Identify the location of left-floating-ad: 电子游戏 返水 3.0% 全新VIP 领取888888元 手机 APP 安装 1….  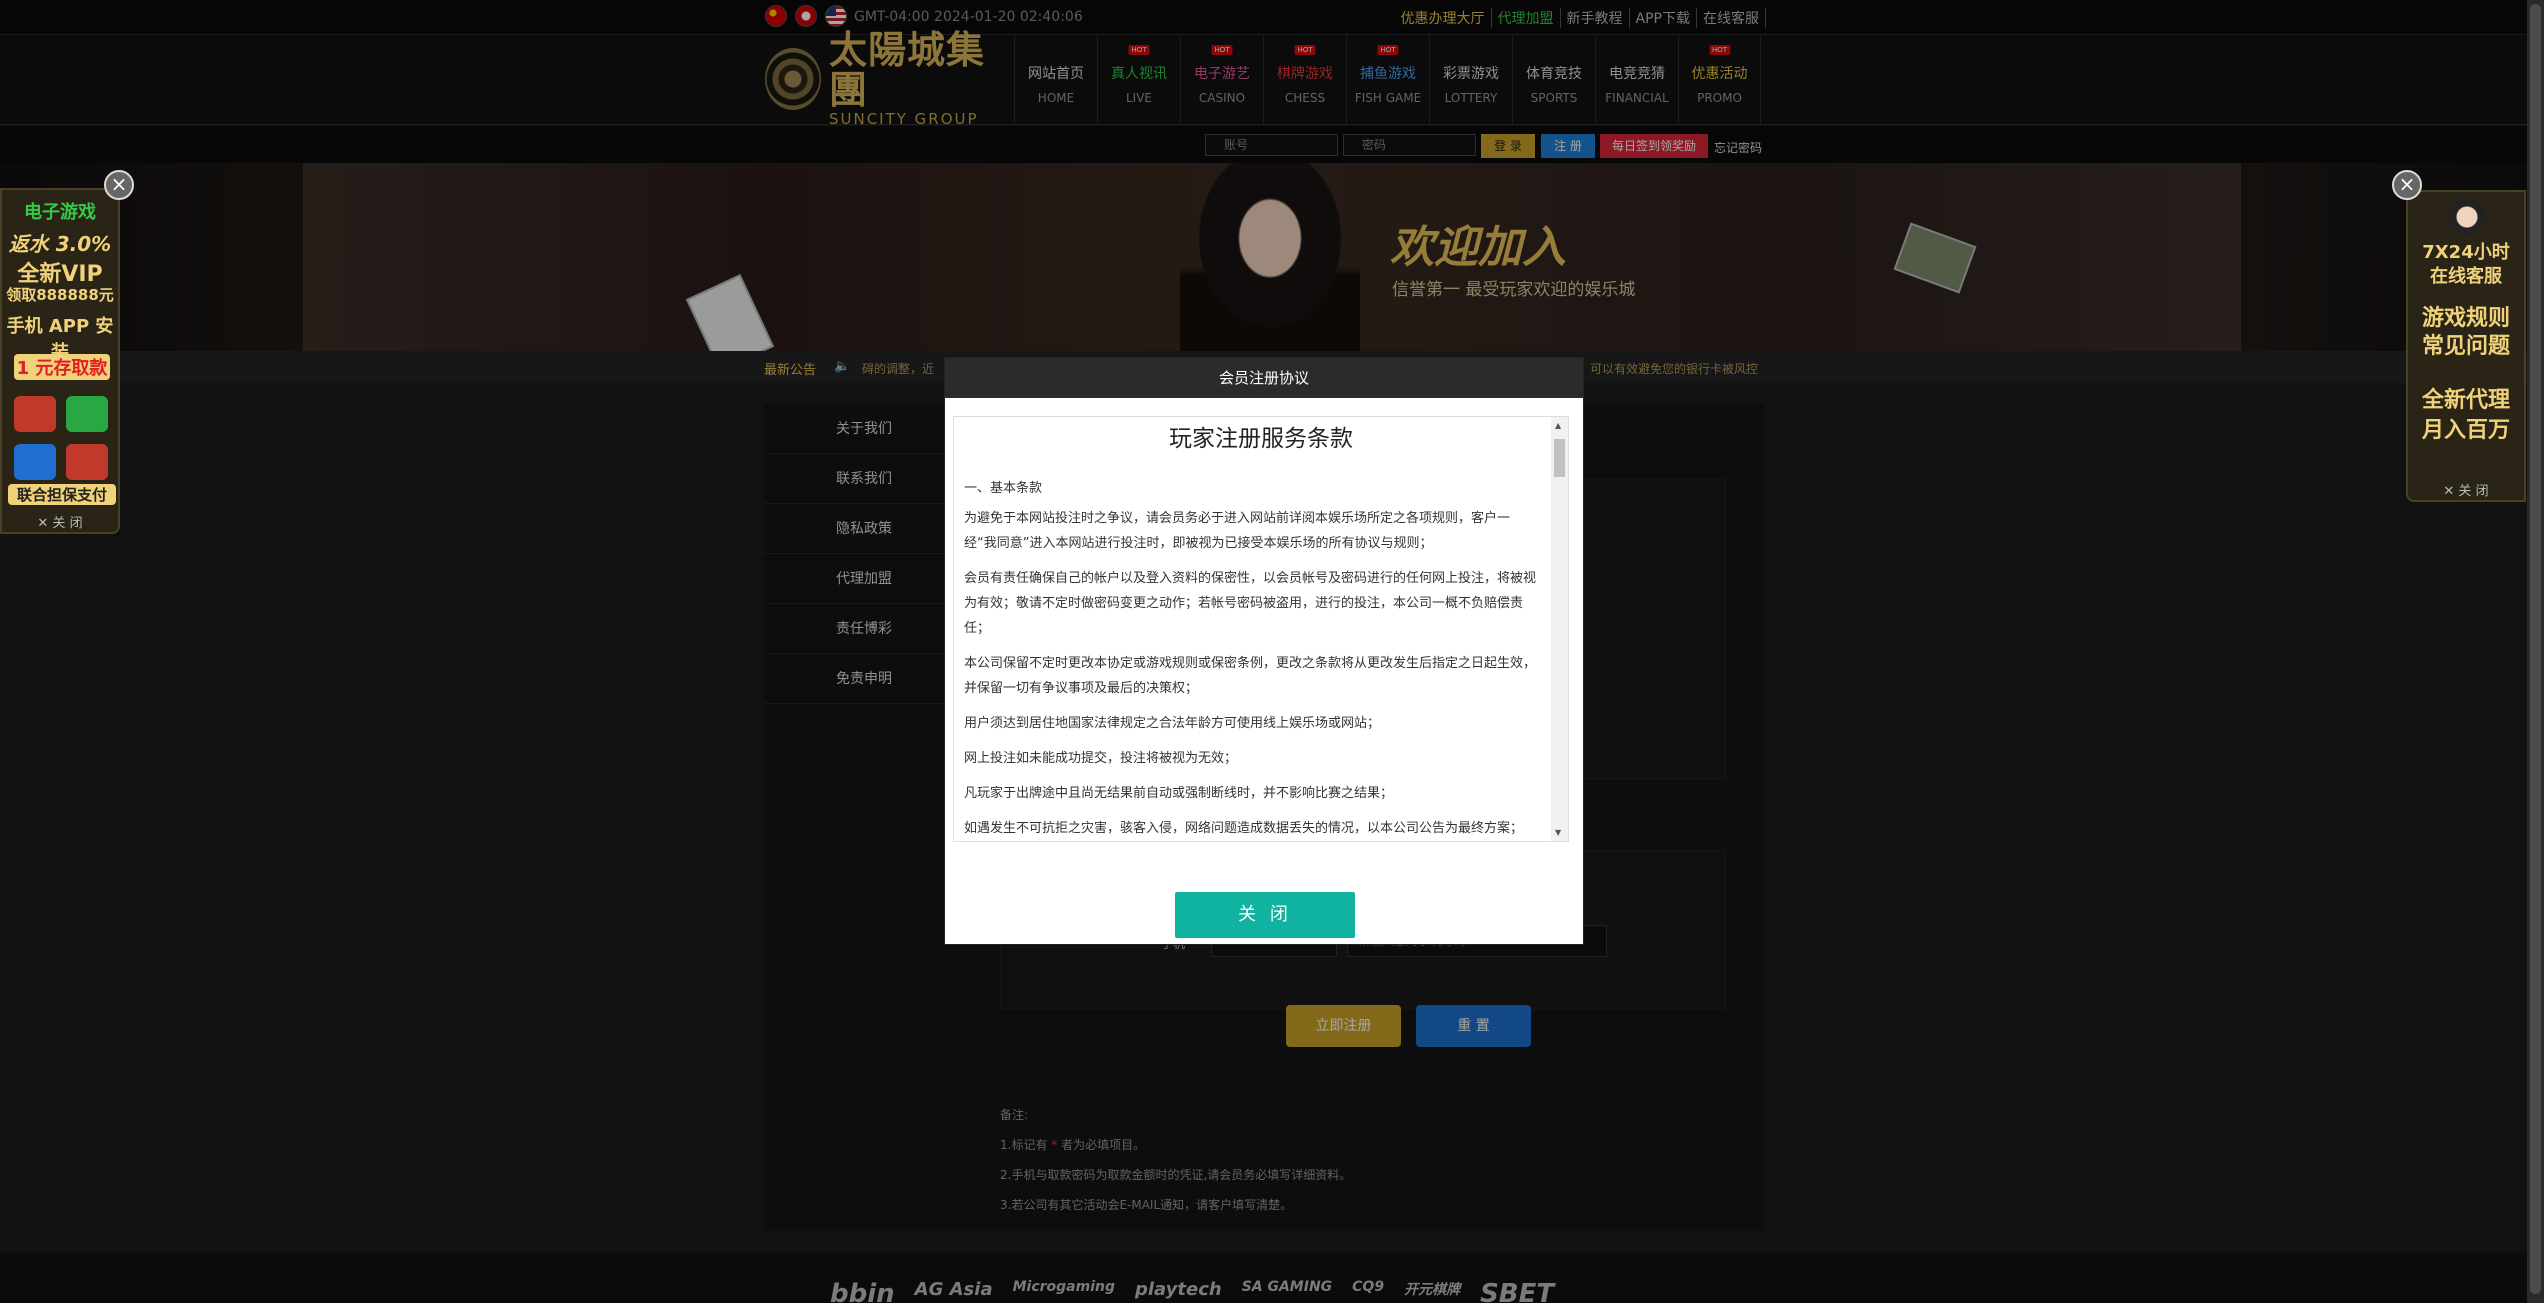
(60, 361).